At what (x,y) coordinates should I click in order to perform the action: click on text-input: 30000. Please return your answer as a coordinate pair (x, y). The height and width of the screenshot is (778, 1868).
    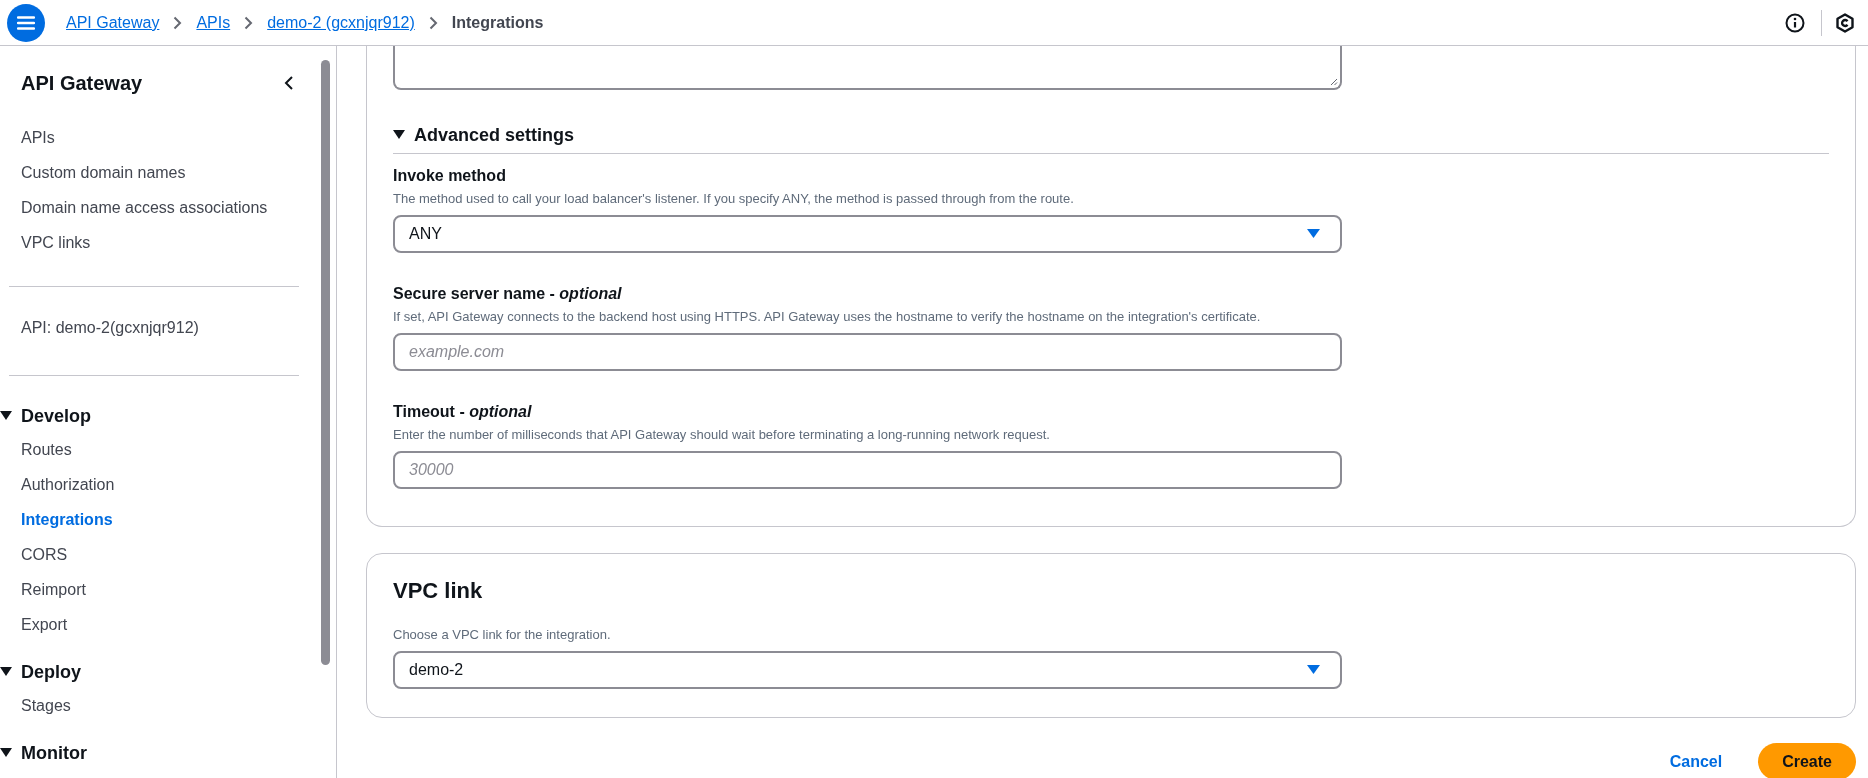
    Looking at the image, I should click on (867, 470).